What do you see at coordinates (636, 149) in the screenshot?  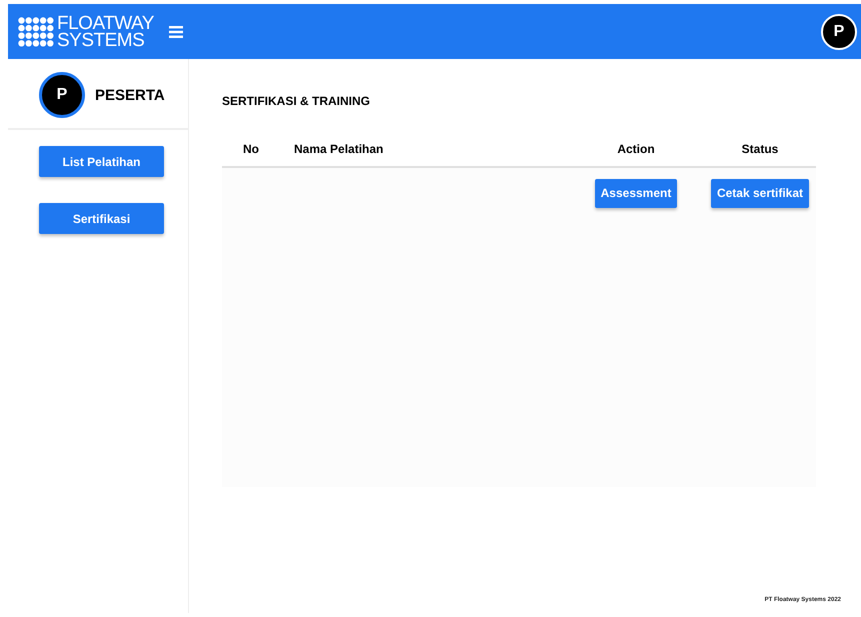 I see `column-header: Action` at bounding box center [636, 149].